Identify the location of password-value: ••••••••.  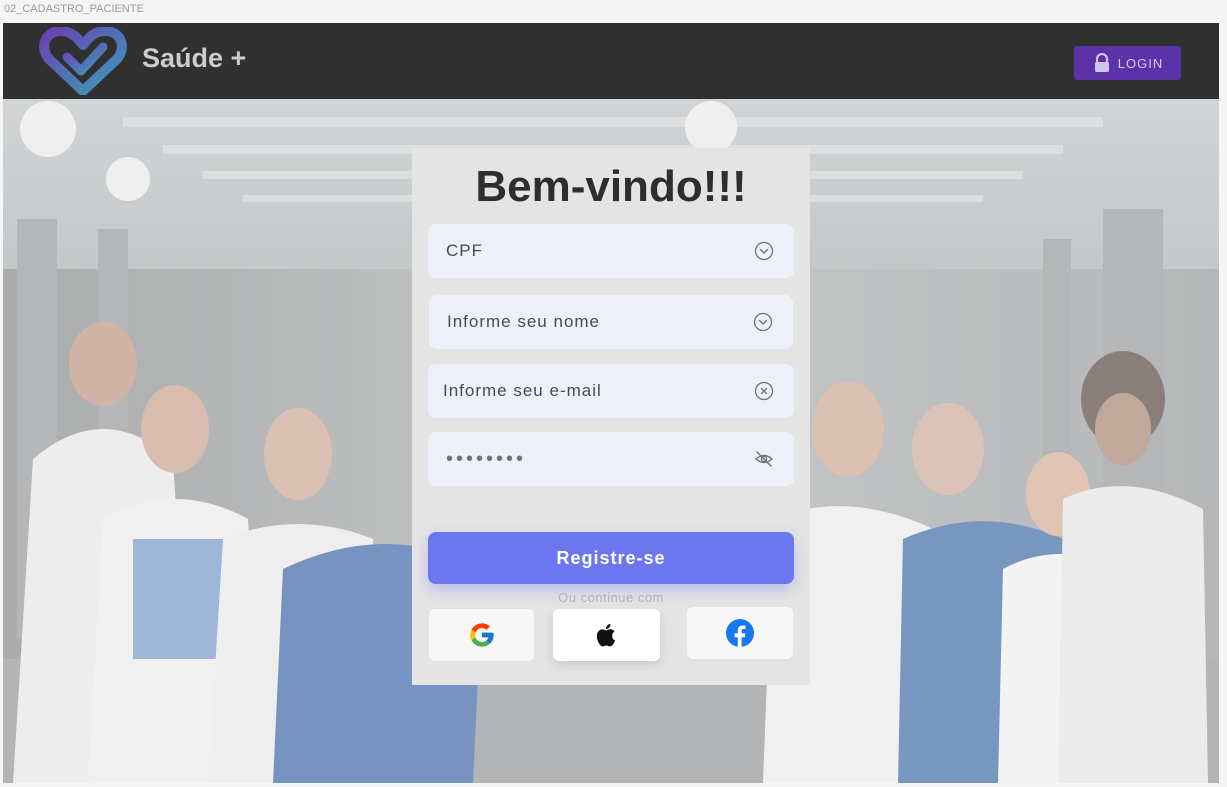
(486, 458).